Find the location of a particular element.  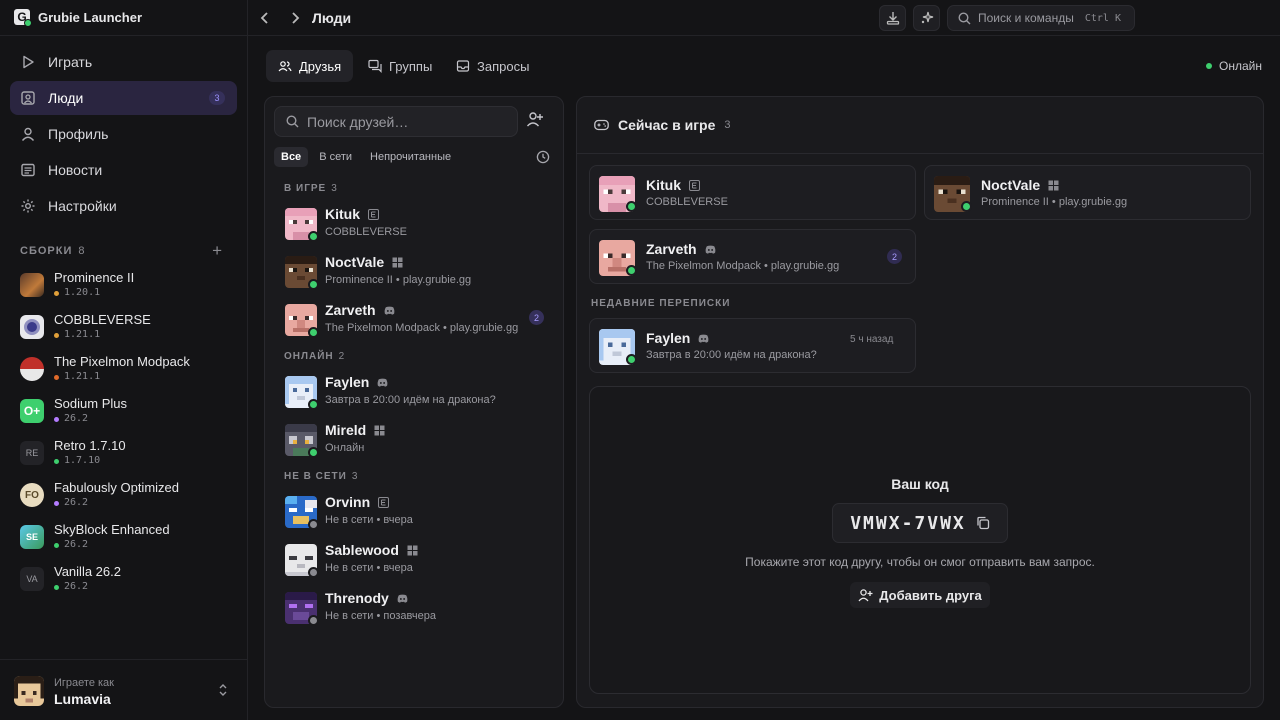

pack-item-fabulously: FO Fabulously Optimized 26.2 is located at coordinates (127, 495).